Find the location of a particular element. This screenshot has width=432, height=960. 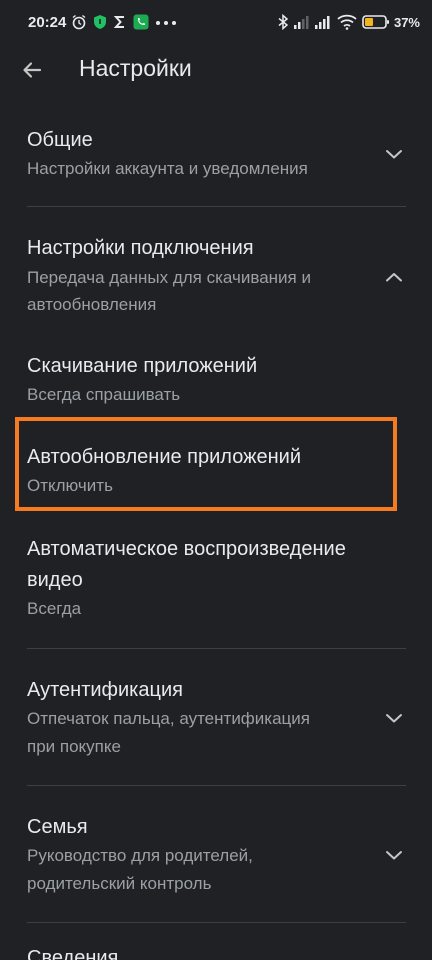

battery-percent: 37% is located at coordinates (406, 22).